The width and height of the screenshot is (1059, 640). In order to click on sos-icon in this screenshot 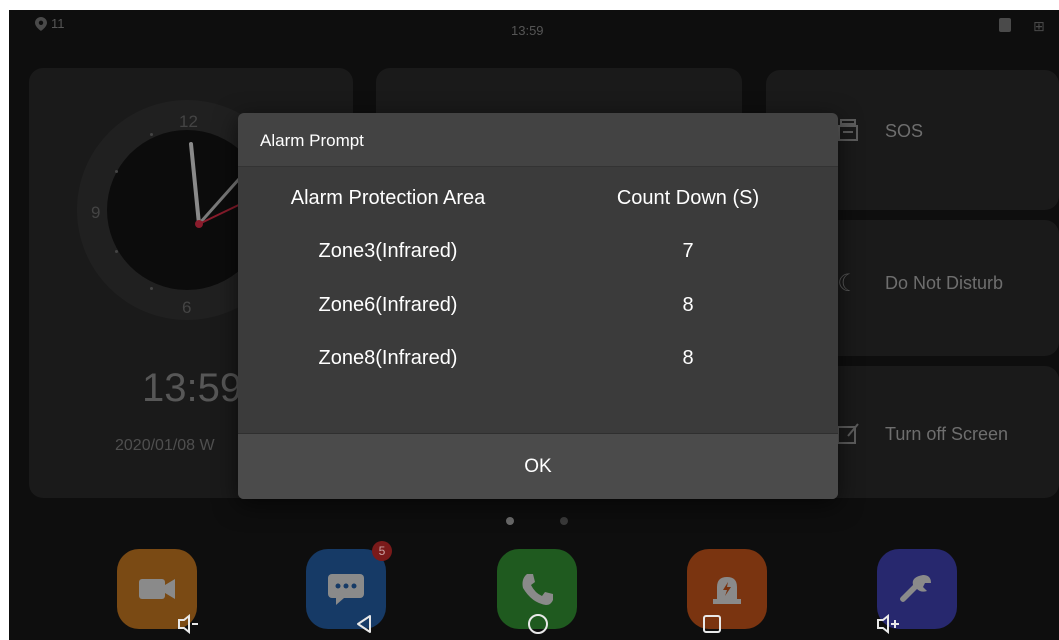, I will do `click(848, 131)`.